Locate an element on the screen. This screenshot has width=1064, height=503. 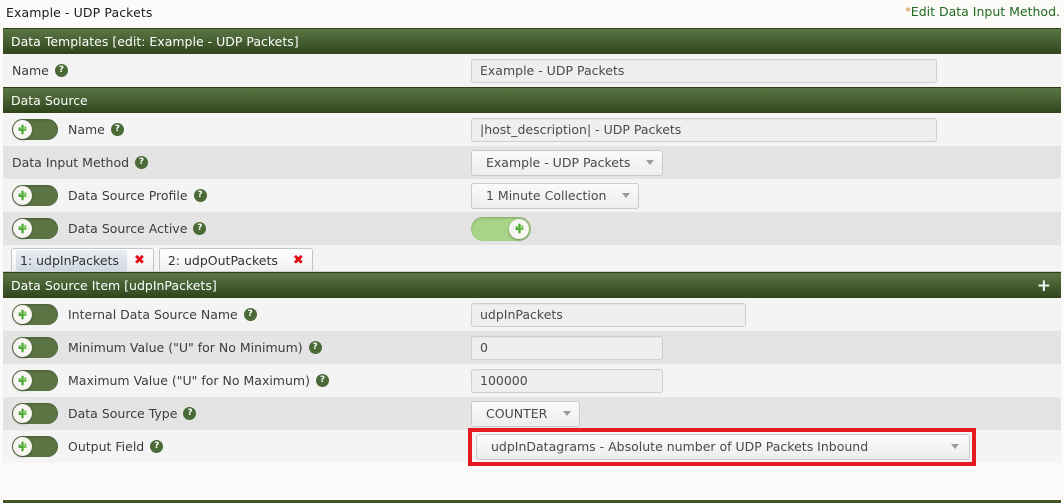
label-internal-ds-name: Internal Data Source Name ? is located at coordinates (237, 314).